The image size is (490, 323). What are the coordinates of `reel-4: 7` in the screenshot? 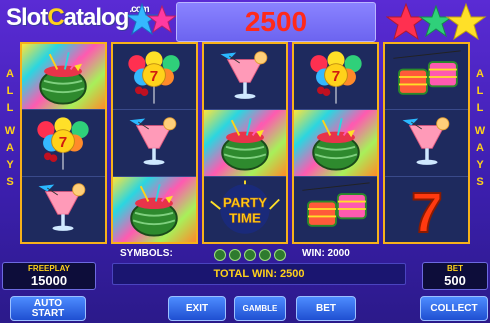 It's located at (336, 143).